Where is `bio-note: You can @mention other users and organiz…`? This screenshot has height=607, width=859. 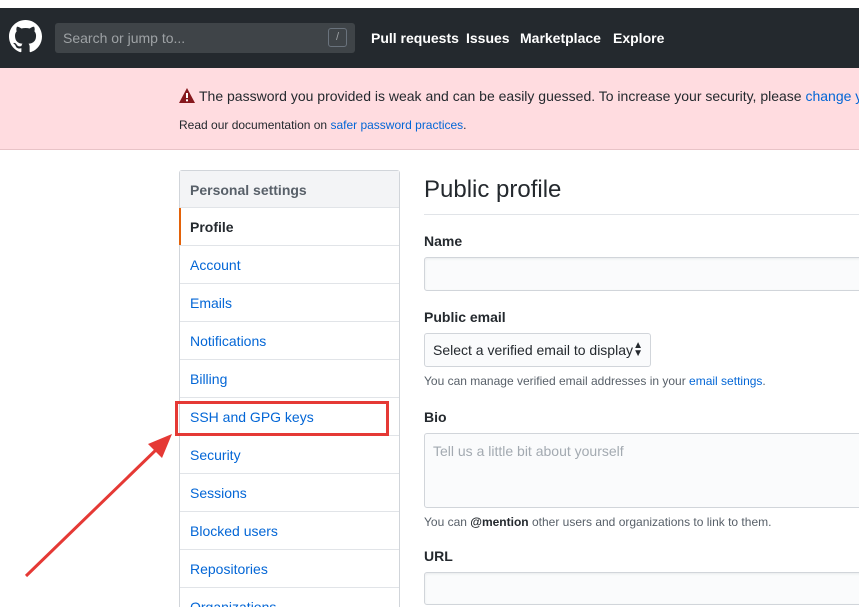 bio-note: You can @mention other users and organiz… is located at coordinates (597, 522).